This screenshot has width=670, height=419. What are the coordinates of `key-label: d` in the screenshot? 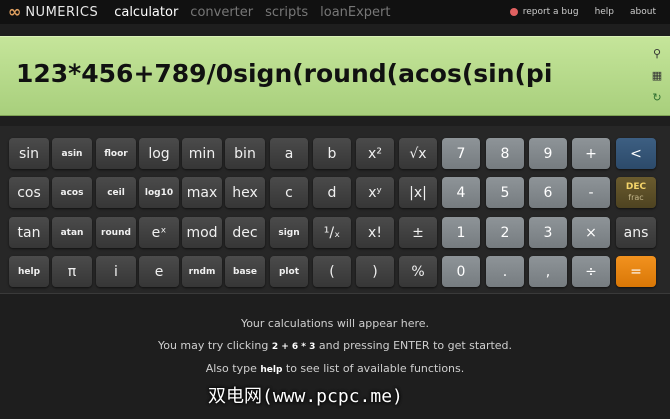 It's located at (332, 192).